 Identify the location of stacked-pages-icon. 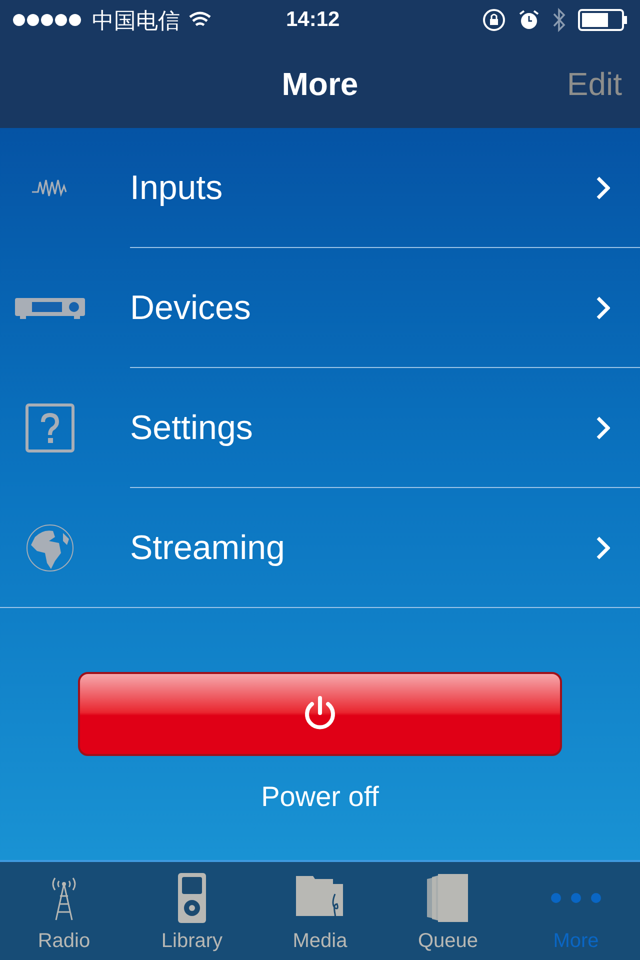
(448, 898).